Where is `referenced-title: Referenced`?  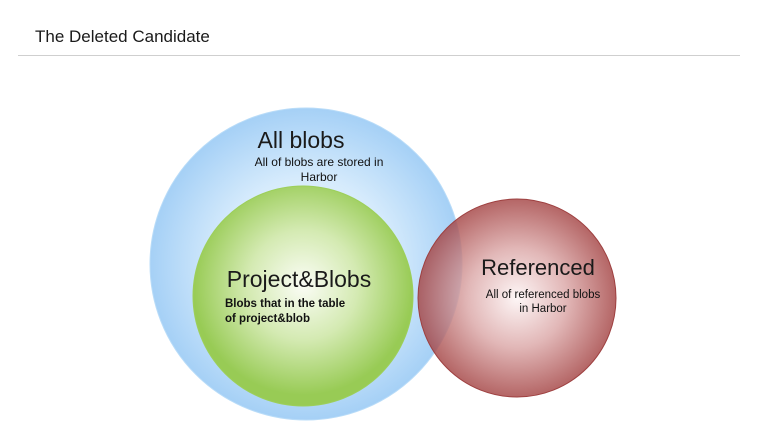
referenced-title: Referenced is located at coordinates (538, 267).